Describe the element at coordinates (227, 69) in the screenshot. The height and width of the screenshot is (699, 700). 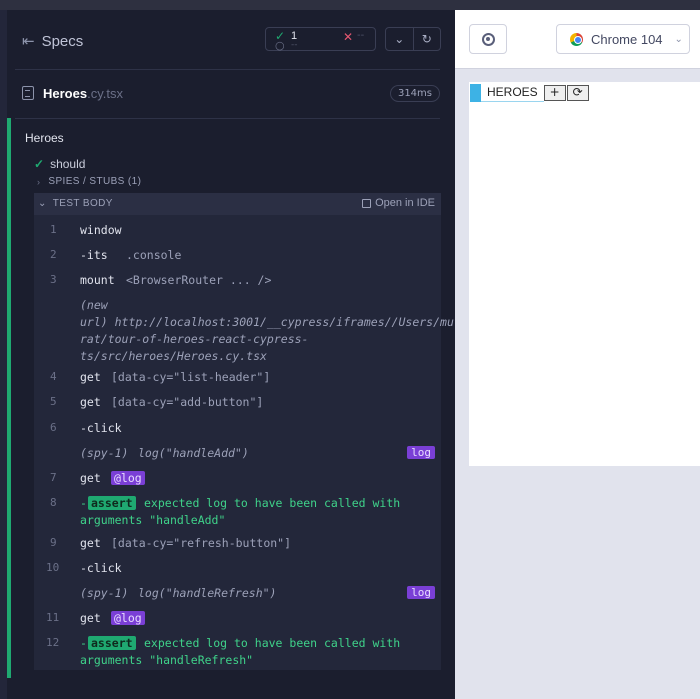
I see `header-divider` at that location.